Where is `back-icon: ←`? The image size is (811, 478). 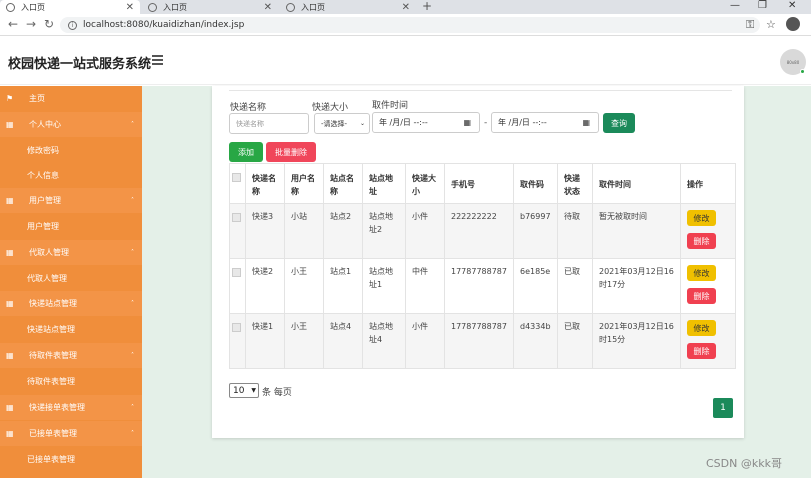 back-icon: ← is located at coordinates (13, 24).